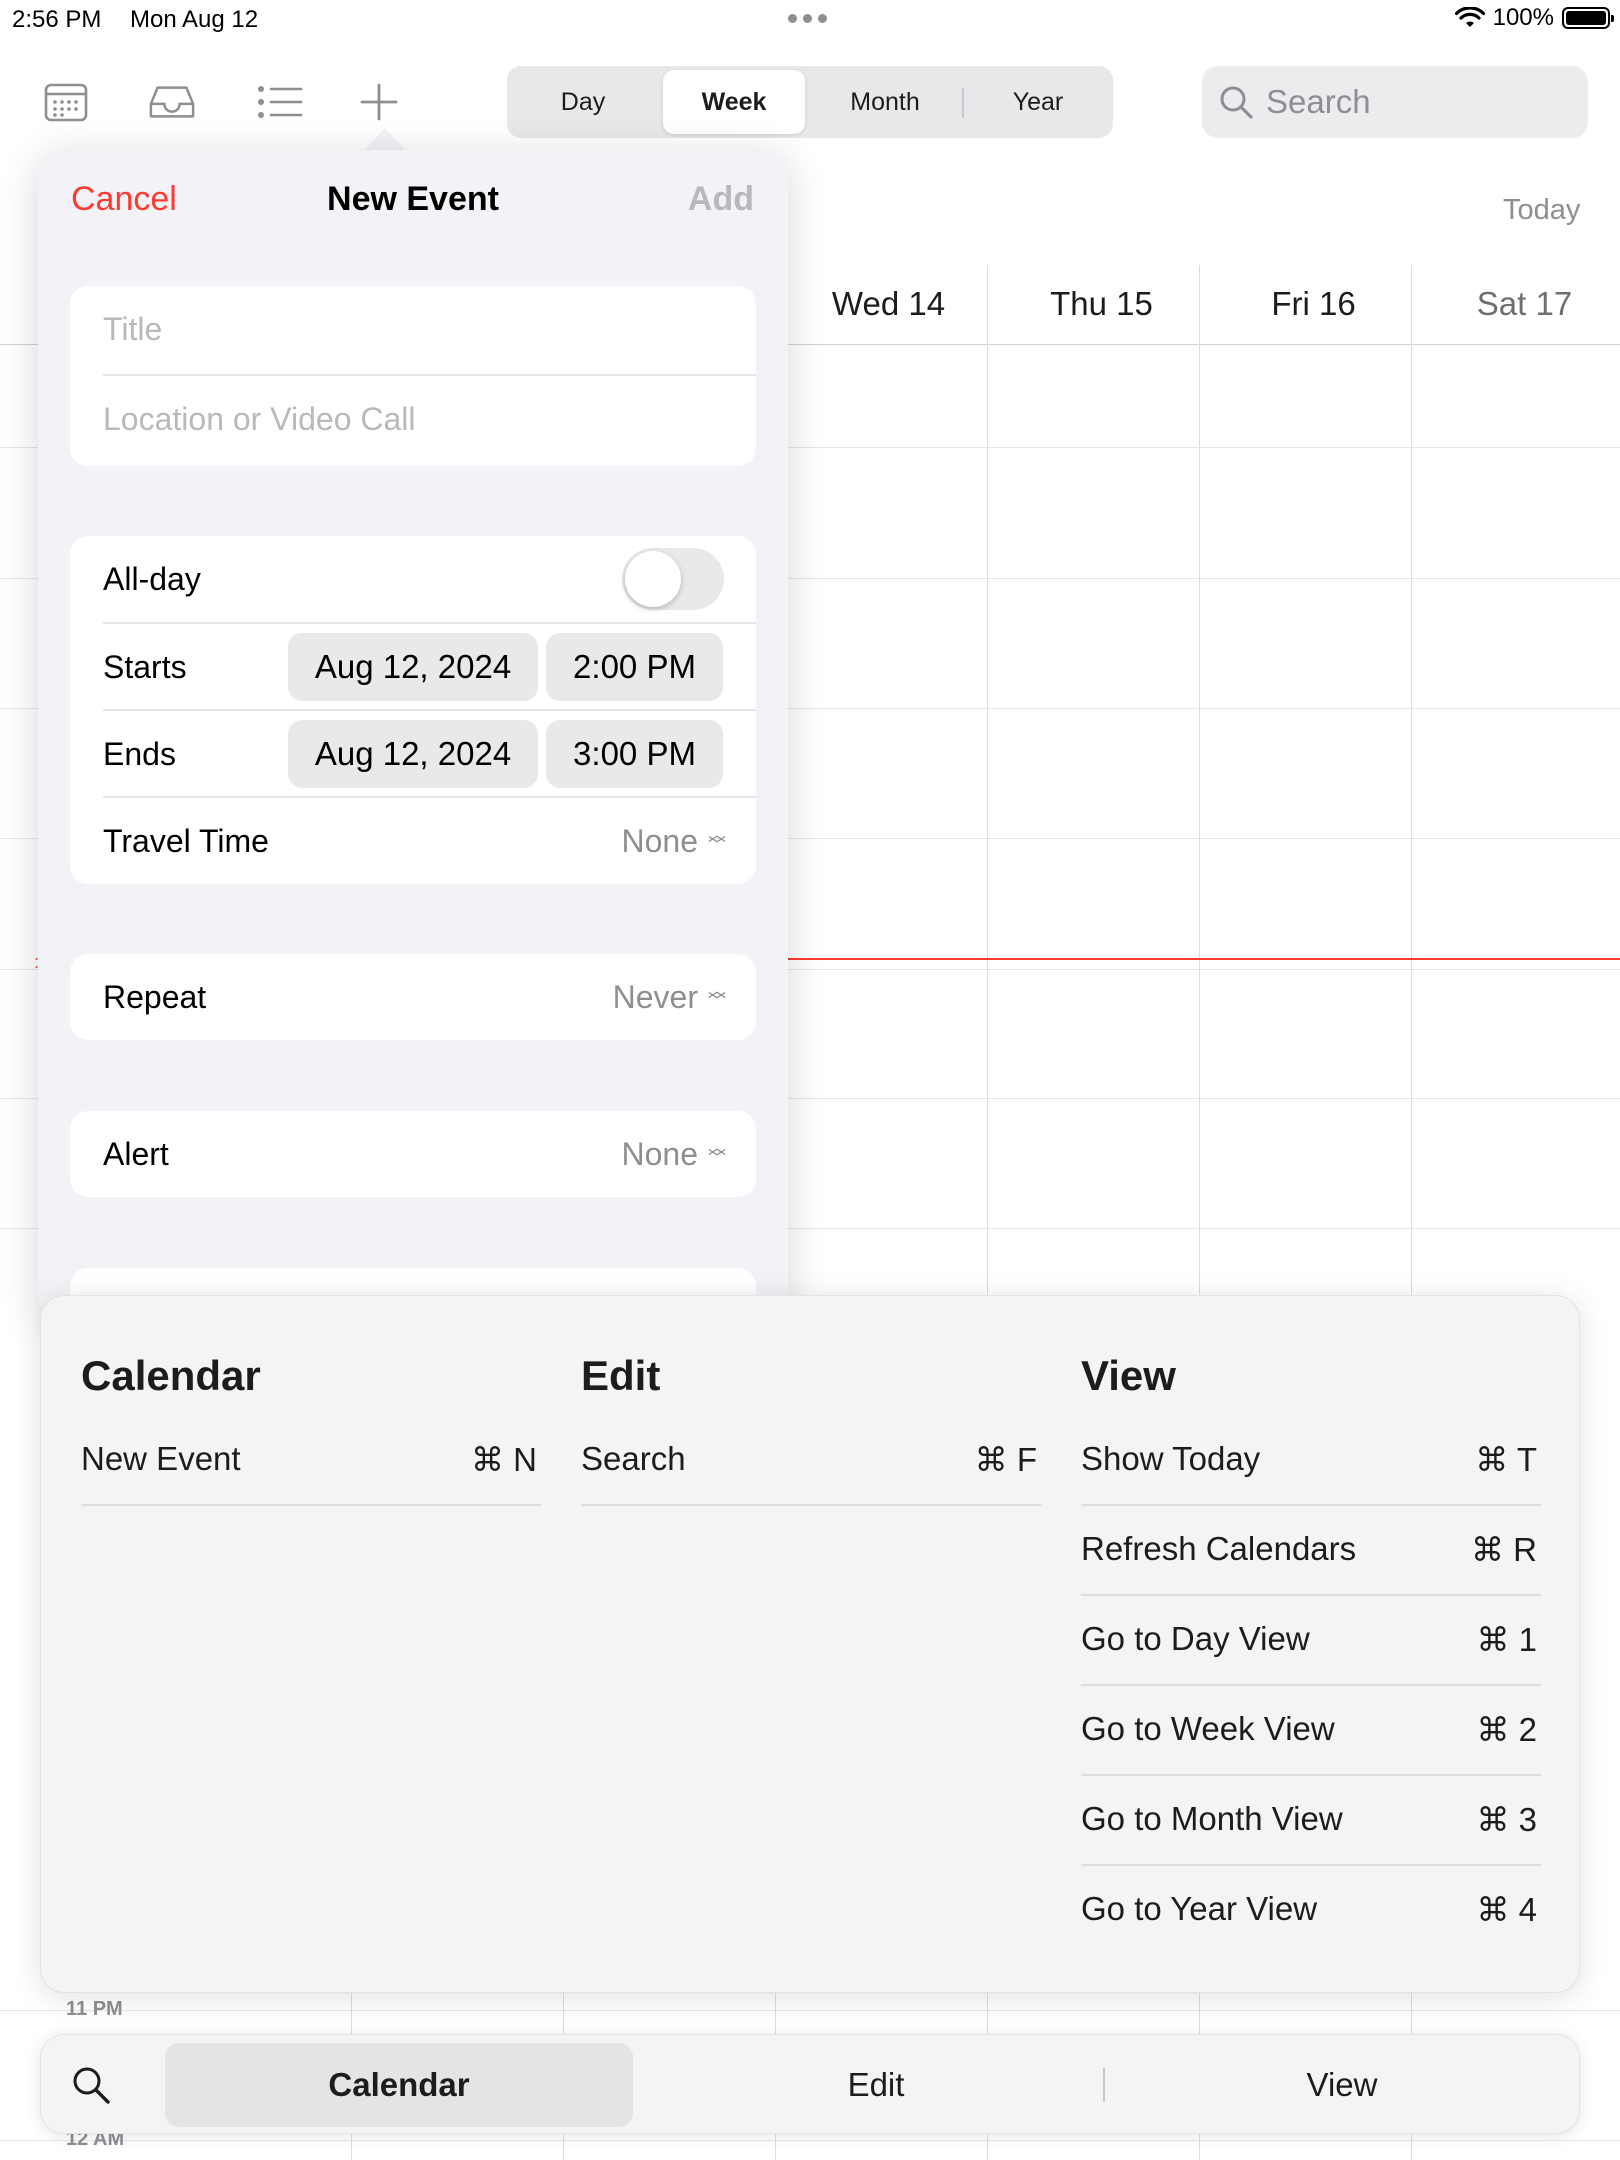 This screenshot has width=1620, height=2160. I want to click on category-tab-view: View, so click(1342, 2085).